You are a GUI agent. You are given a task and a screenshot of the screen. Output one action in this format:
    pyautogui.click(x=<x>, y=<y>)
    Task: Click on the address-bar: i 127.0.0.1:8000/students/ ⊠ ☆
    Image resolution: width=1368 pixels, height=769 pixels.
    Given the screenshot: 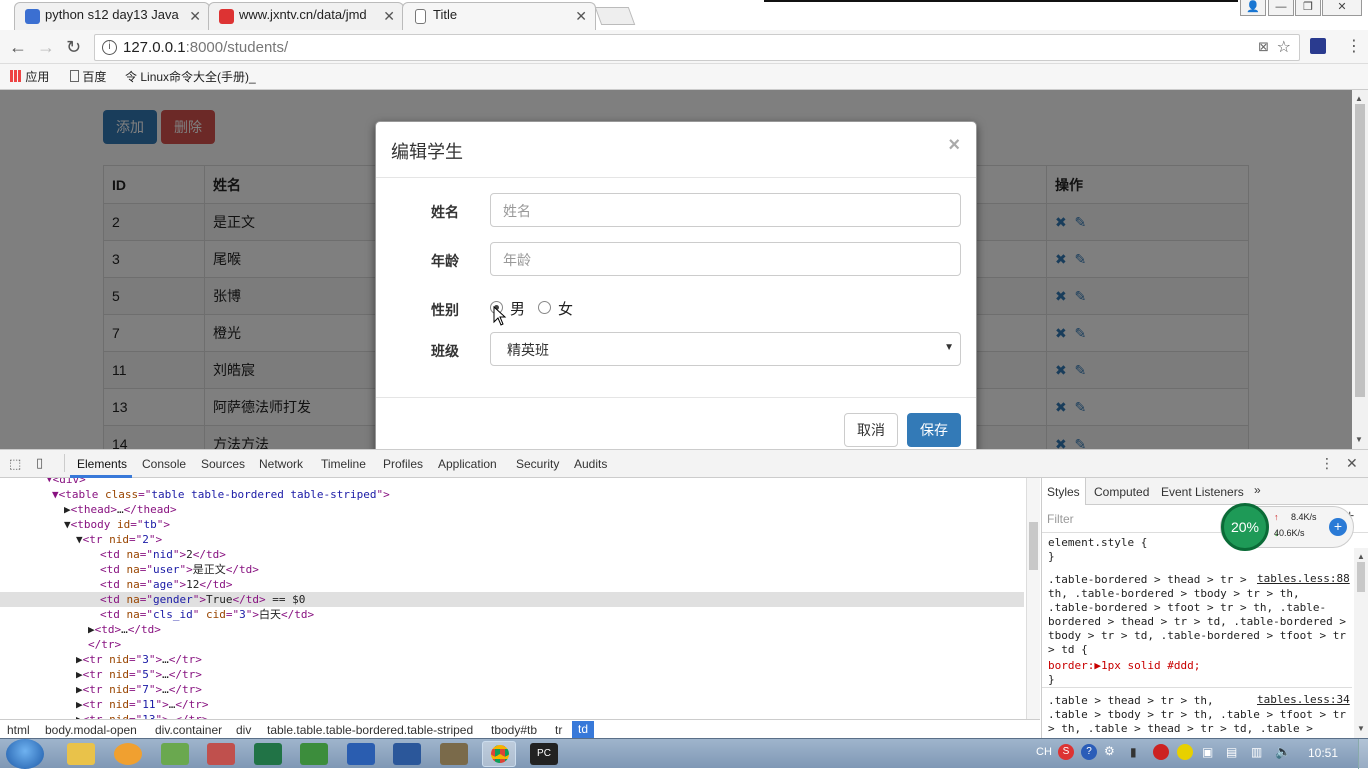 What is the action you would take?
    pyautogui.click(x=697, y=47)
    